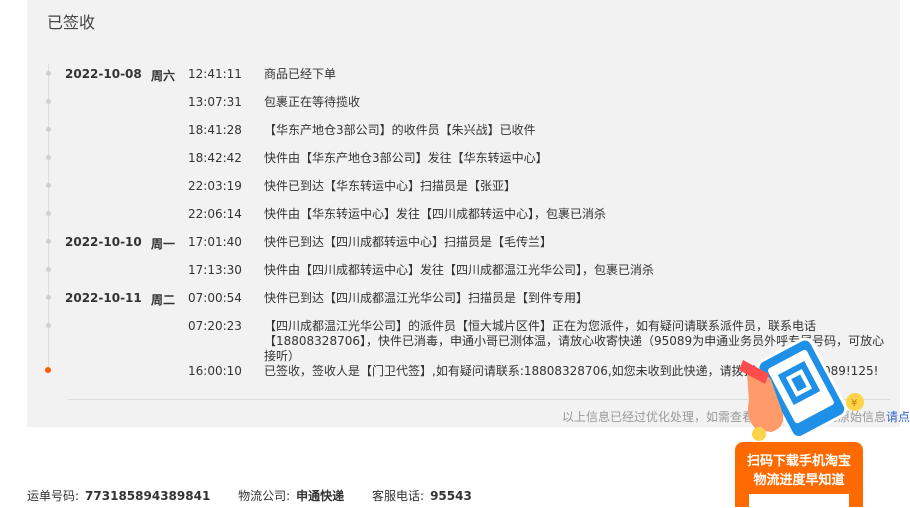 Image resolution: width=910 pixels, height=508 pixels. I want to click on event-date: 2022-10-10, so click(103, 242).